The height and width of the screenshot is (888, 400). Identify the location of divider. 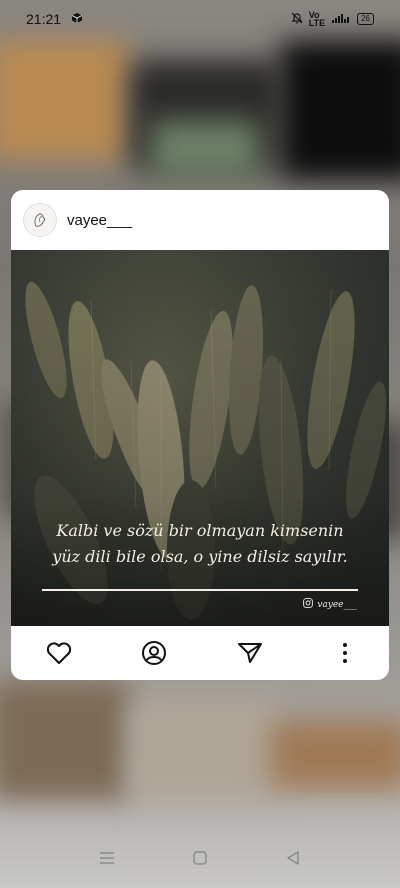
(200, 590).